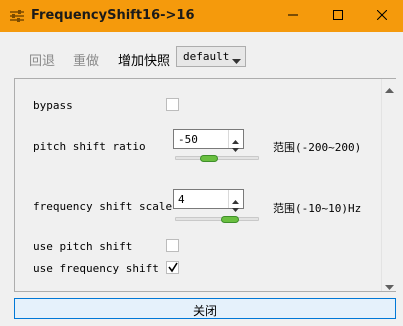 Image resolution: width=403 pixels, height=326 pixels. I want to click on preset-value: default, so click(206, 56).